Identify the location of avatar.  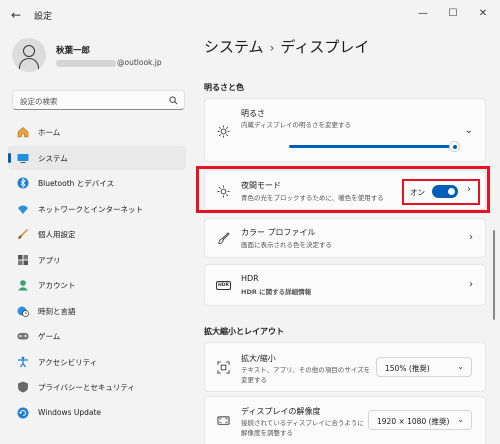
(29, 55).